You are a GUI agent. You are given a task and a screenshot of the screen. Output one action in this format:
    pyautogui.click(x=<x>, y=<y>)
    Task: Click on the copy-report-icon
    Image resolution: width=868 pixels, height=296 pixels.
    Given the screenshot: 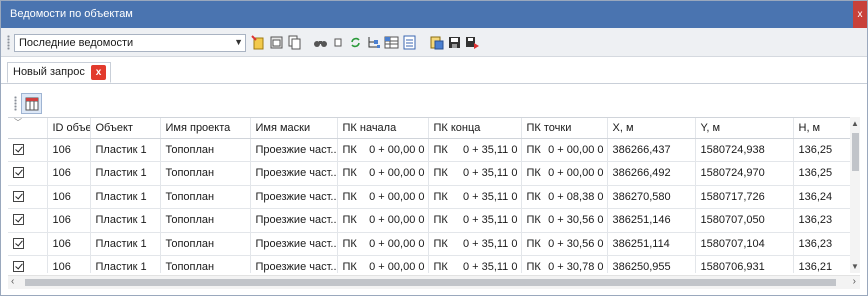 What is the action you would take?
    pyautogui.click(x=294, y=42)
    